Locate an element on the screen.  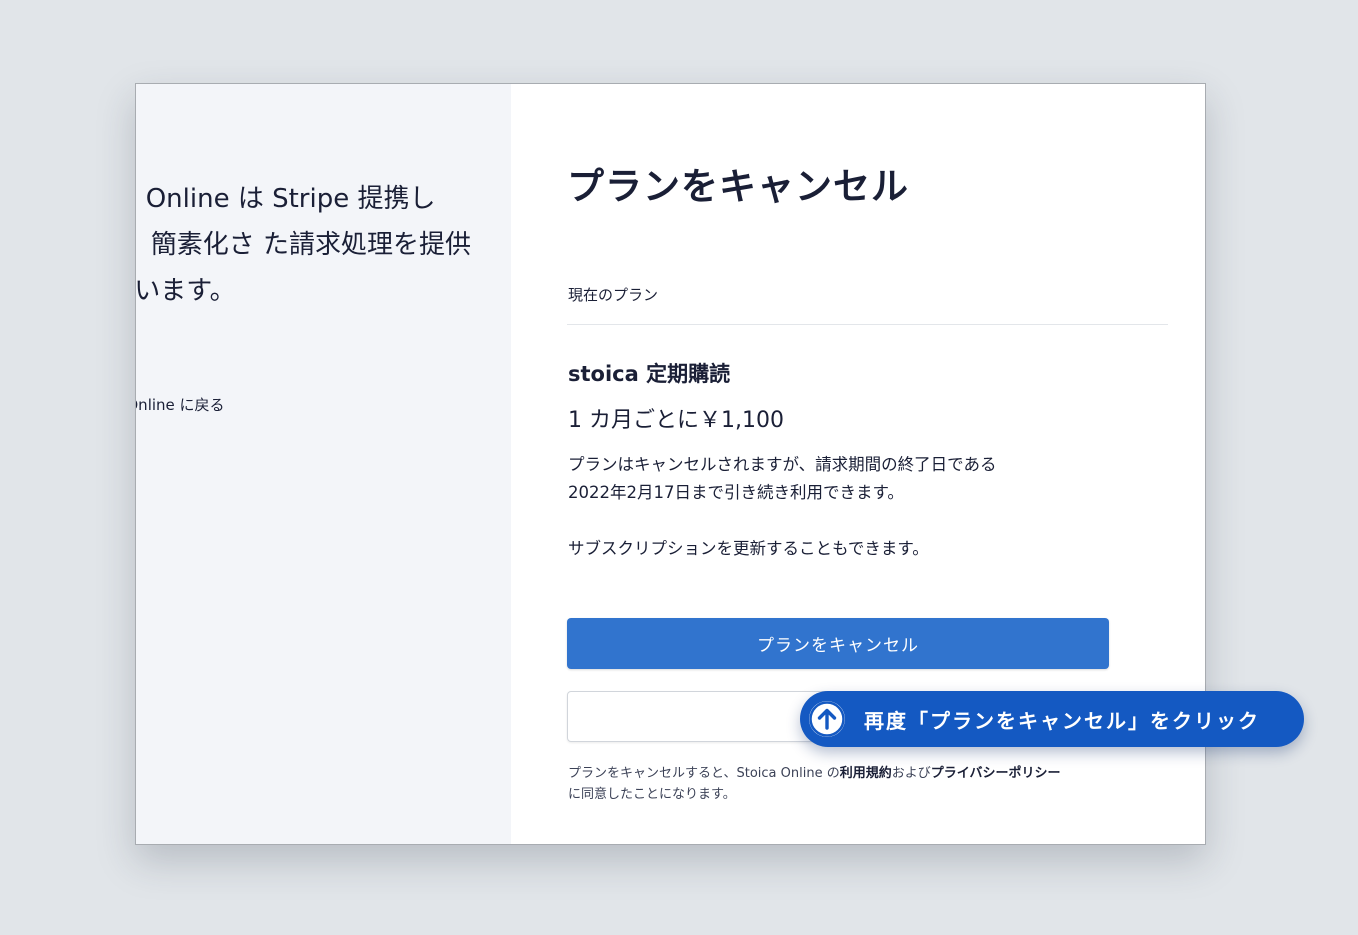
divider is located at coordinates (867, 324).